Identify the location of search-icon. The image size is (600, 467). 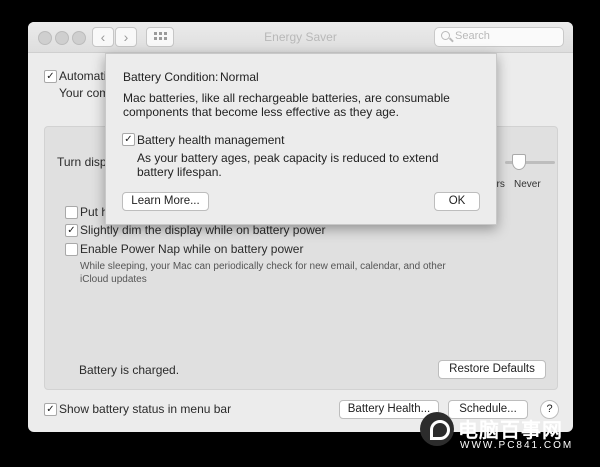
(445, 35).